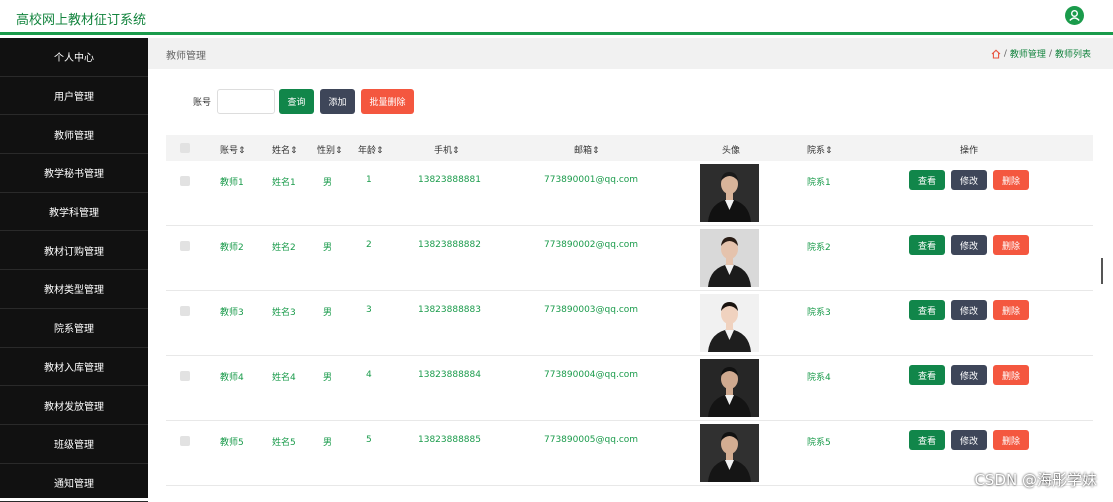  What do you see at coordinates (74, 405) in the screenshot?
I see `sidebar-item: 教材发放管理` at bounding box center [74, 405].